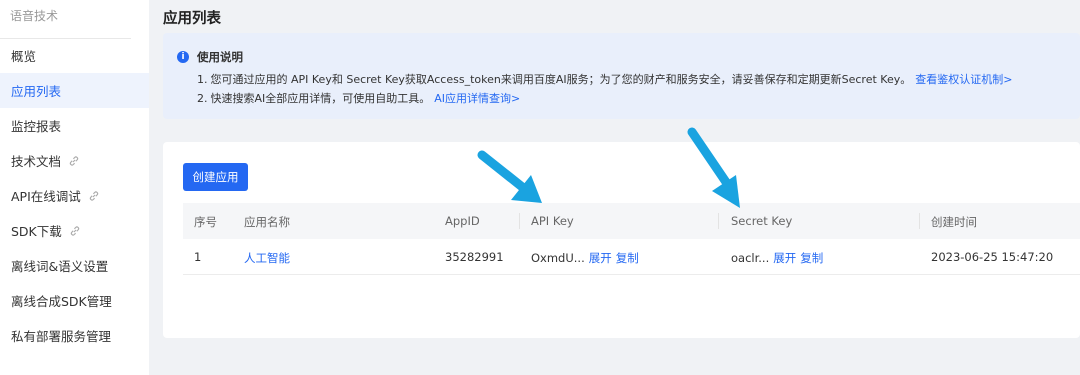 This screenshot has height=375, width=1080. Describe the element at coordinates (215, 177) in the screenshot. I see `create-app-button: 创建应用` at that location.